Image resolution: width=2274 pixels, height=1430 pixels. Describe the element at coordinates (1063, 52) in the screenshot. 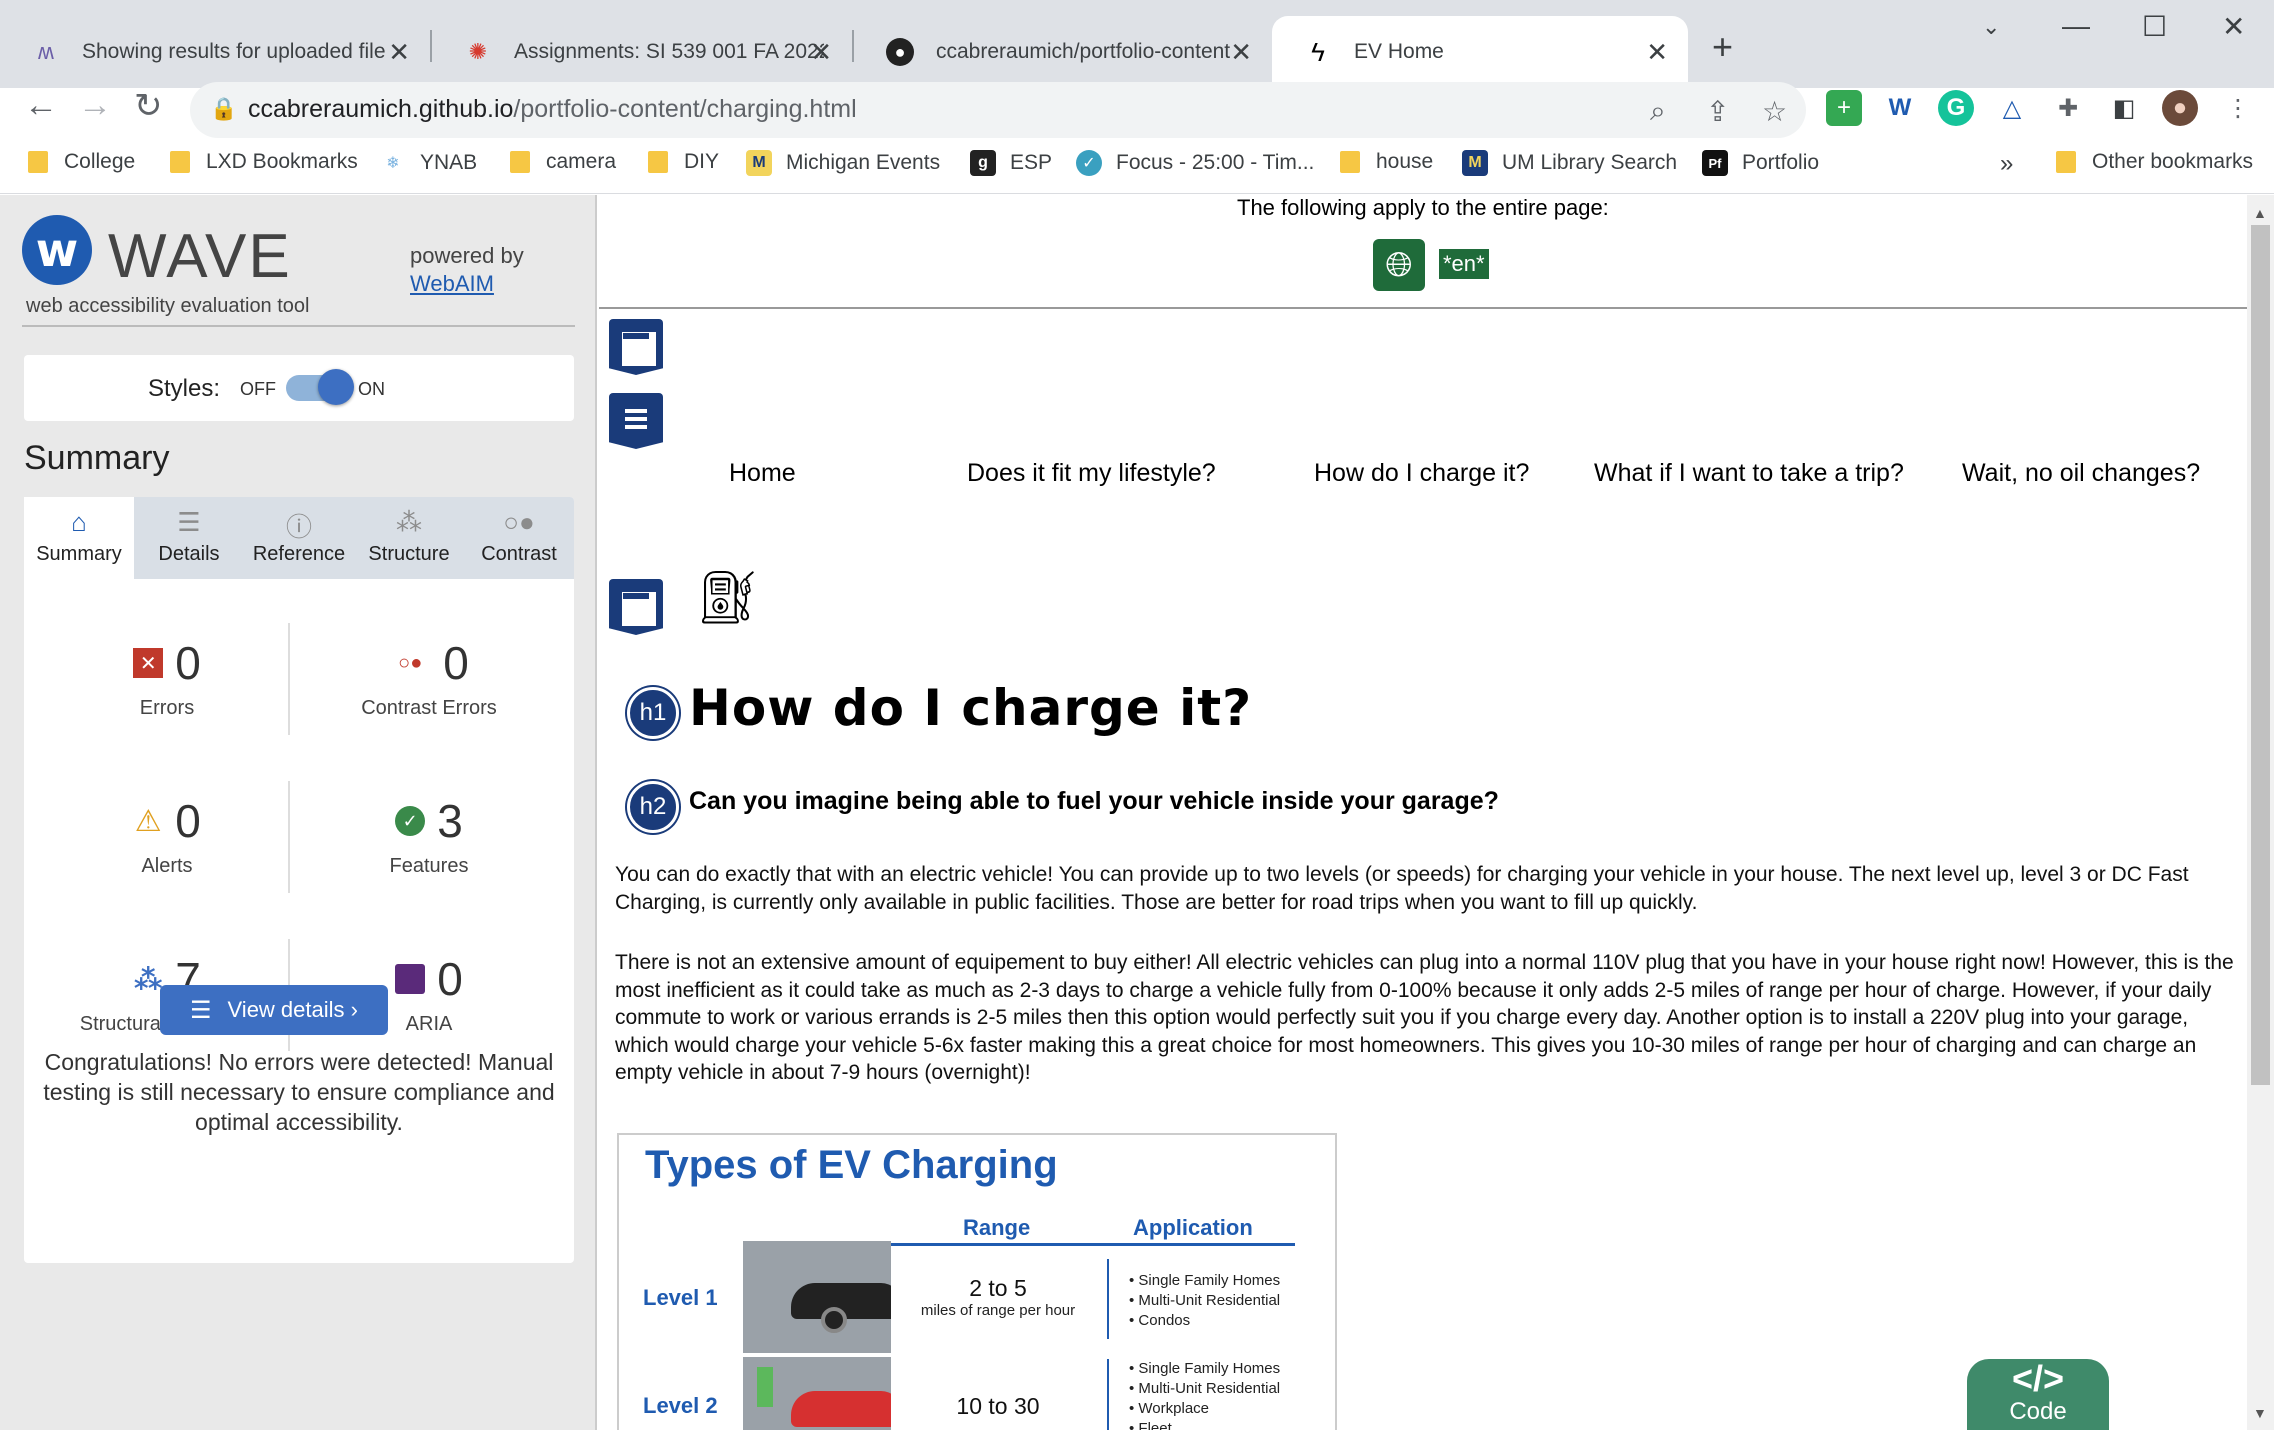

I see `tab-github: ● ccabreraumich/portfolio-content ✕` at that location.